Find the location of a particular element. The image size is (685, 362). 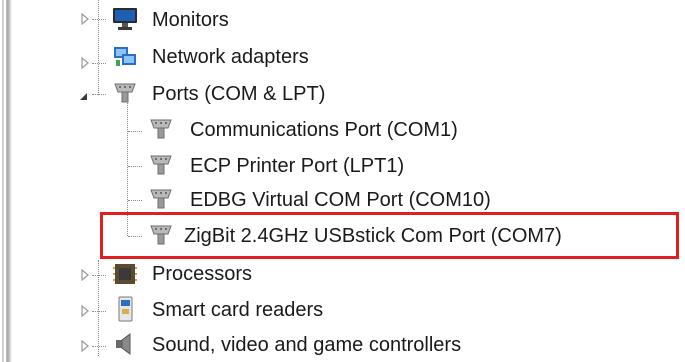

tree-item-label: Communications Port (COM1) is located at coordinates (324, 130).